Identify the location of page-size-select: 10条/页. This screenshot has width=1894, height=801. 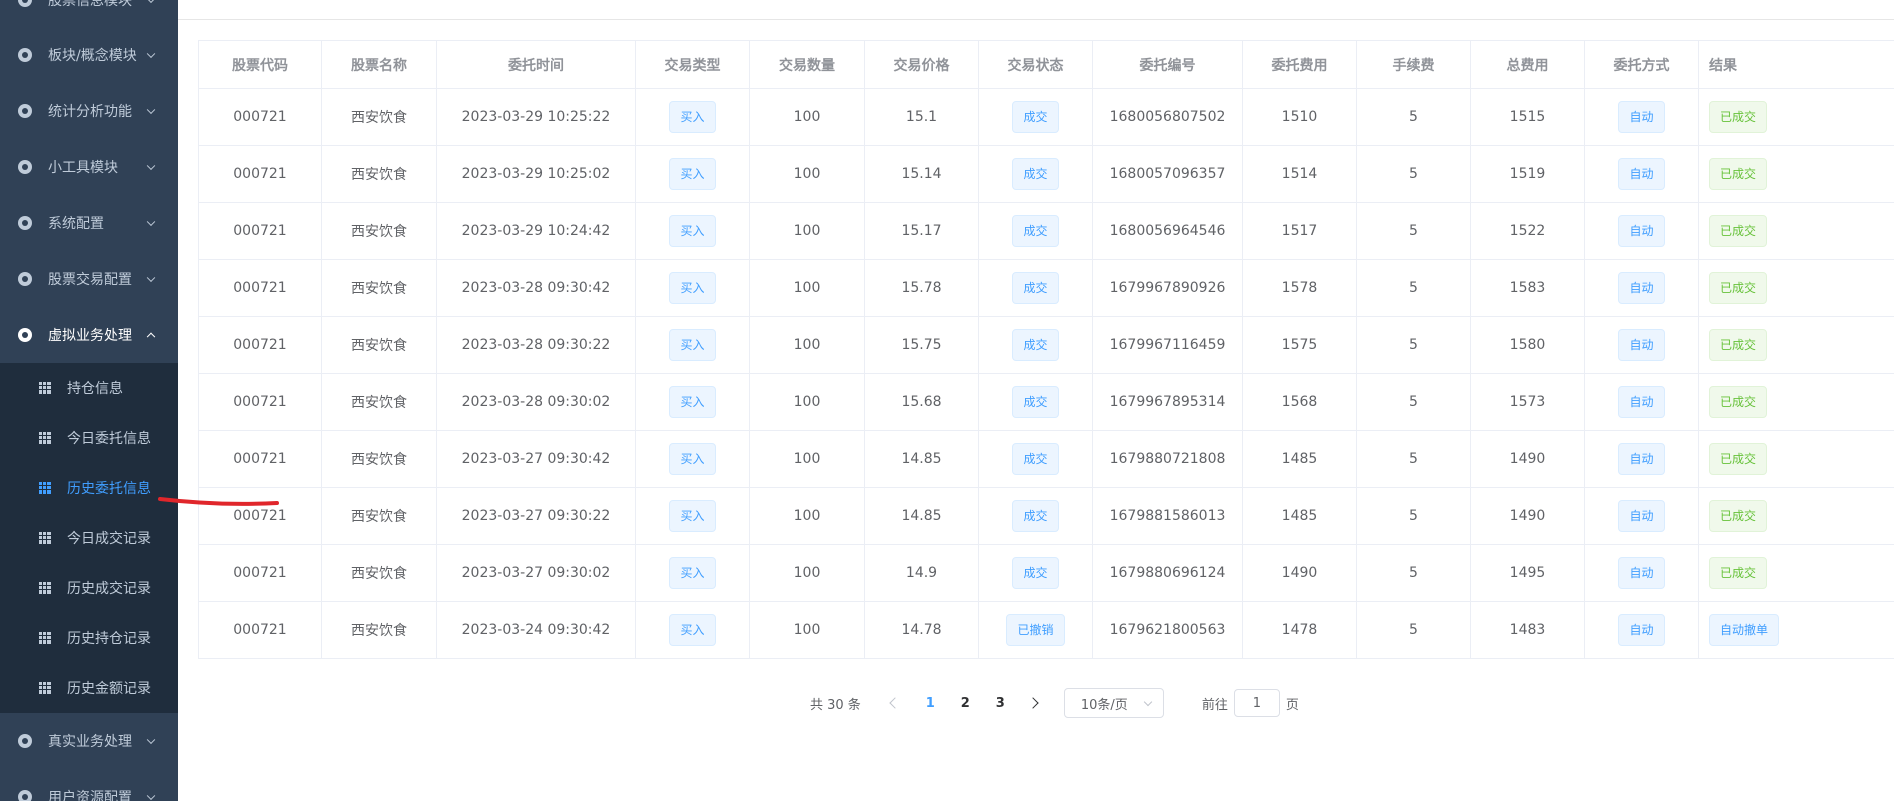
(1113, 703).